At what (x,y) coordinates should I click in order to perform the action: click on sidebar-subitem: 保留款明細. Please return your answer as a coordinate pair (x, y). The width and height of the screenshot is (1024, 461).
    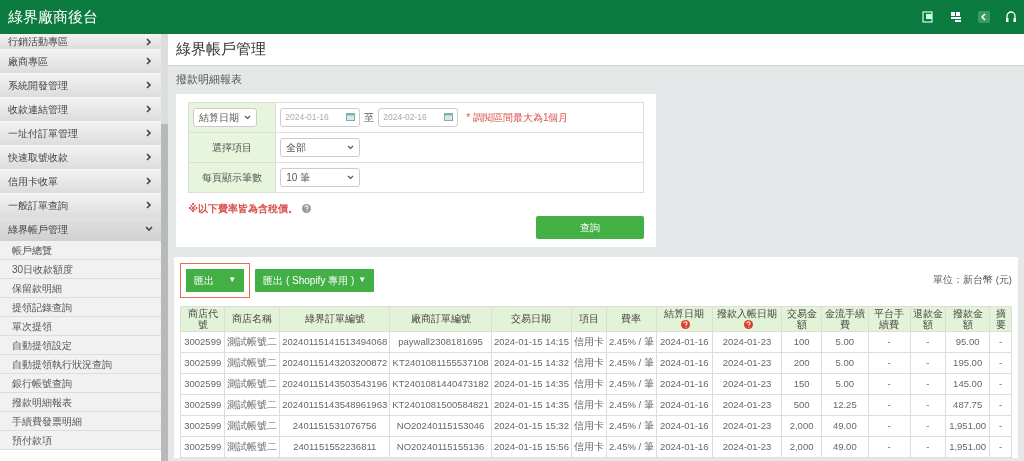
    Looking at the image, I should click on (80, 288).